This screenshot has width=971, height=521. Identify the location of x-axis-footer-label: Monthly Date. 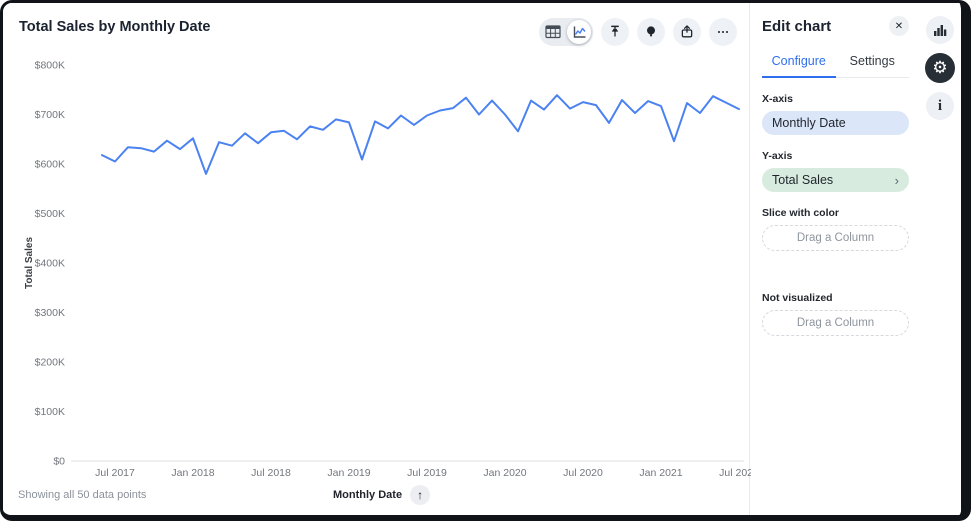
(368, 495).